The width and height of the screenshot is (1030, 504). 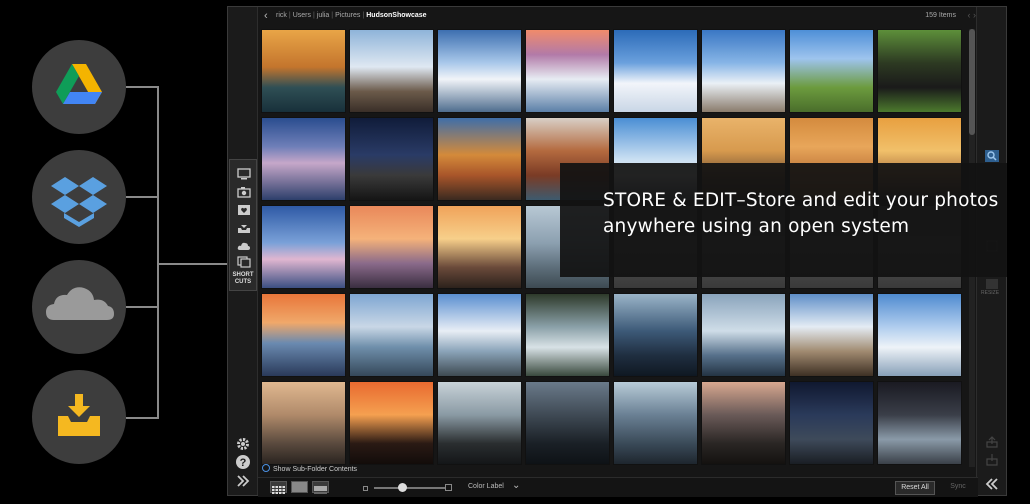 What do you see at coordinates (315, 469) in the screenshot?
I see `subfolder-label: Show Sub-Folder Contents` at bounding box center [315, 469].